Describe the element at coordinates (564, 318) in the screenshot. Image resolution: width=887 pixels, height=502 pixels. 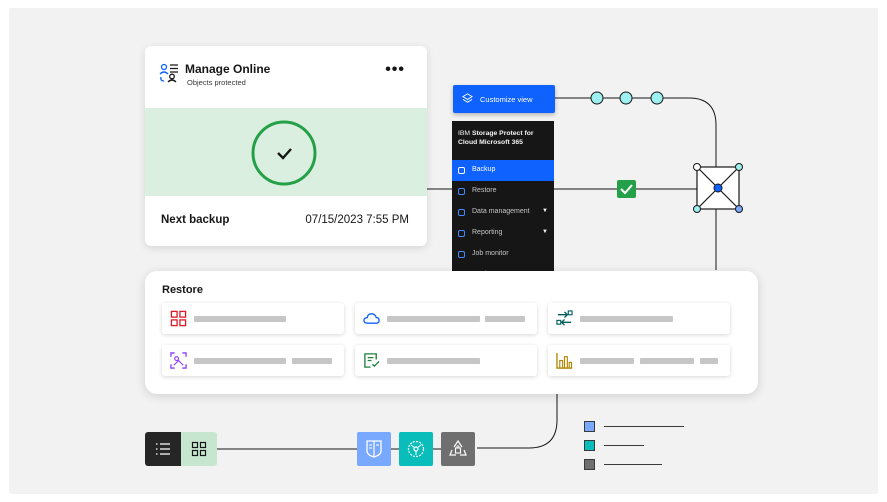
I see `data-transfer-icon` at that location.